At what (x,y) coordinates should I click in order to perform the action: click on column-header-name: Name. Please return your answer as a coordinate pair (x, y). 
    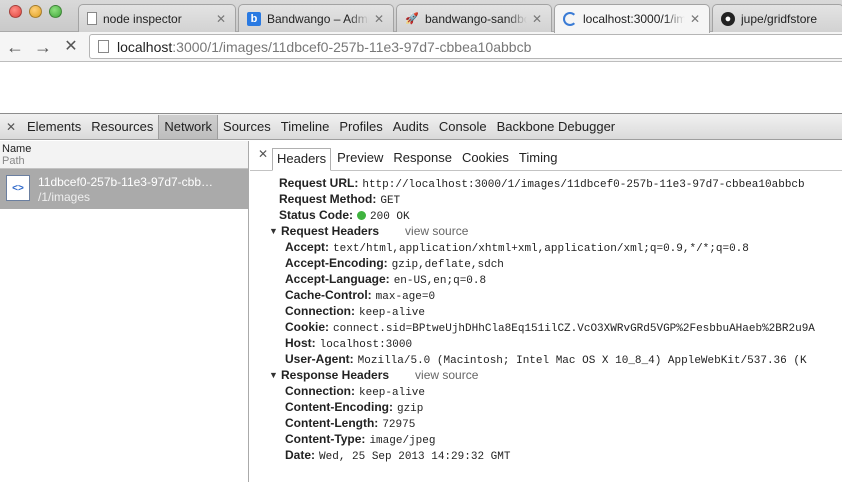
    Looking at the image, I should click on (125, 149).